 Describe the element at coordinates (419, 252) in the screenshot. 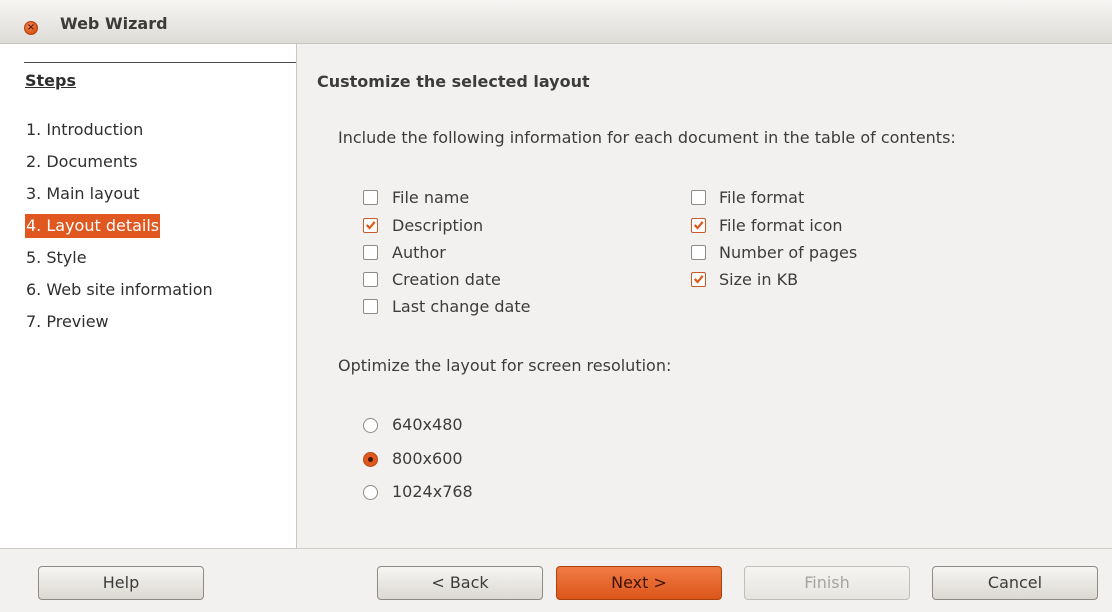

I see `checkbox-label: Author` at that location.